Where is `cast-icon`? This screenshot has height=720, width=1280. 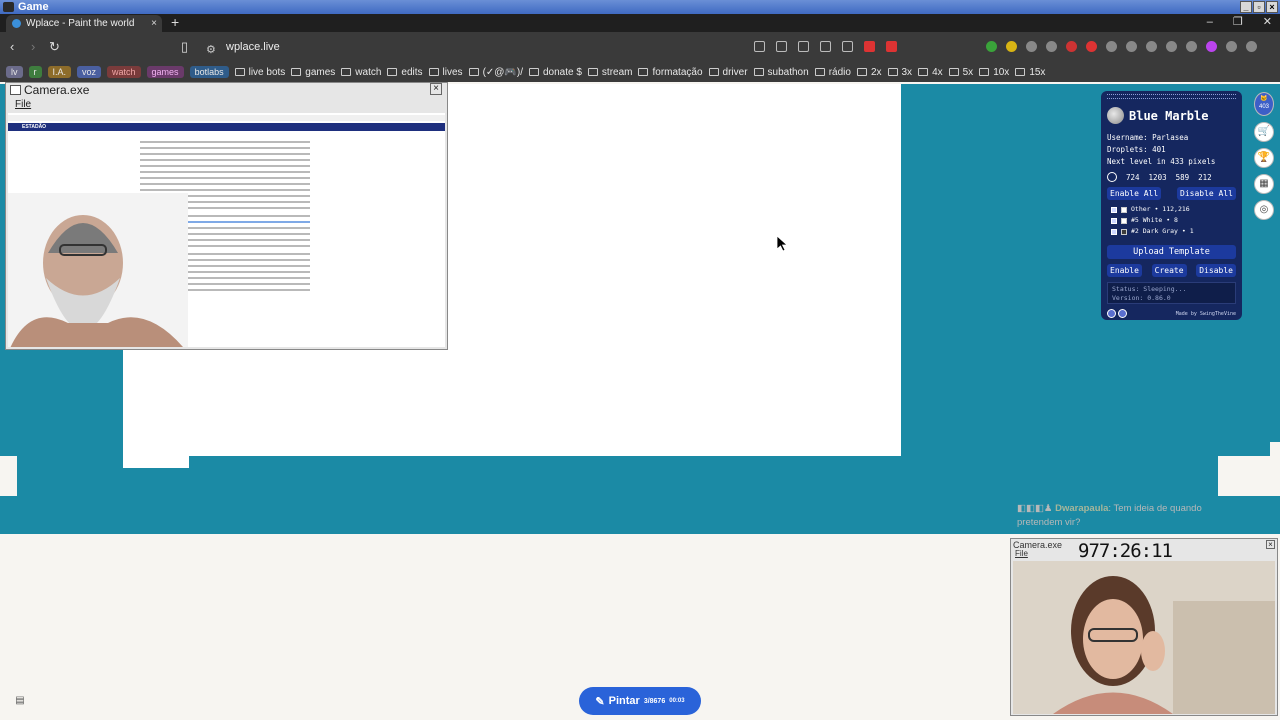
cast-icon is located at coordinates (781, 46).